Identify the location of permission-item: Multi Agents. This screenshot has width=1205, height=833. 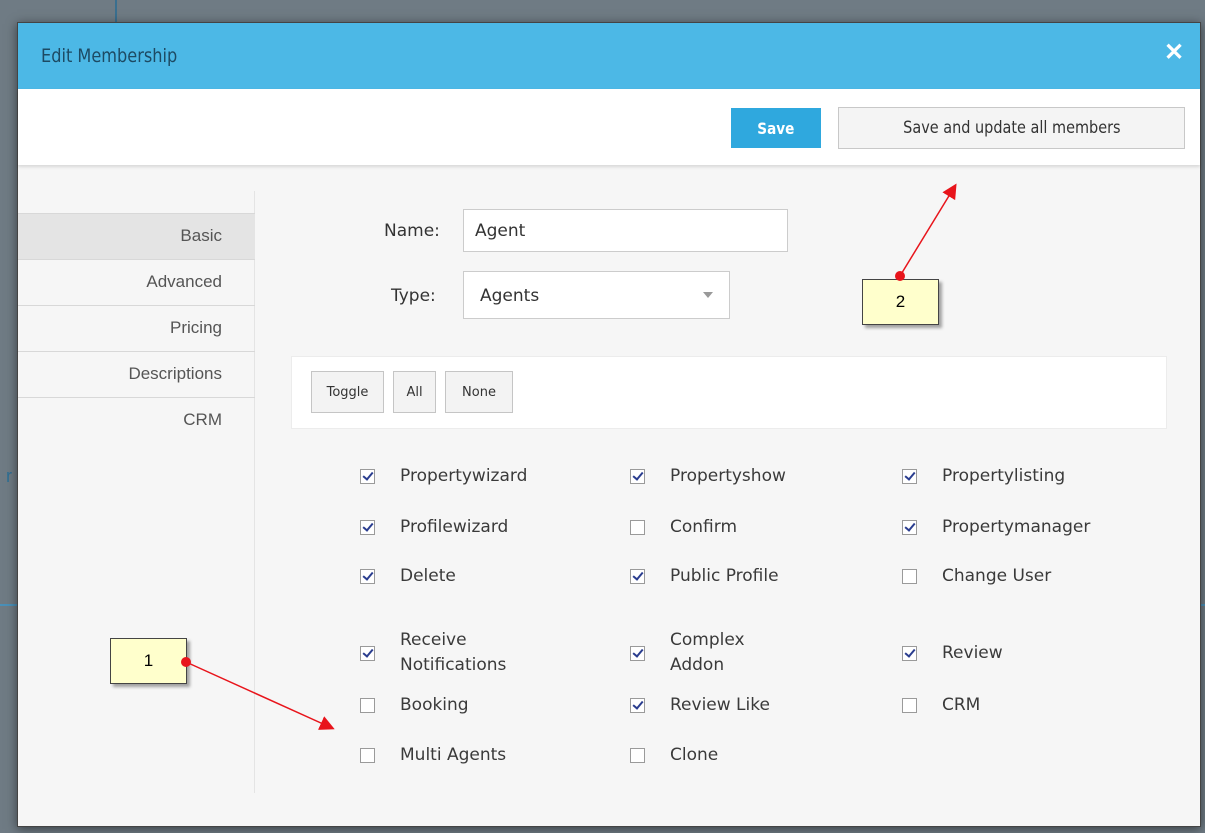
(433, 755).